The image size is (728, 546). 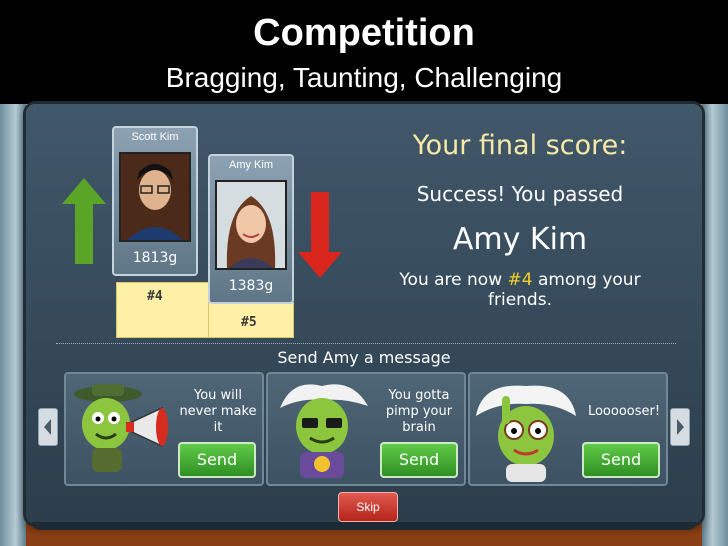 I want to click on podium-second: #5, so click(x=251, y=320).